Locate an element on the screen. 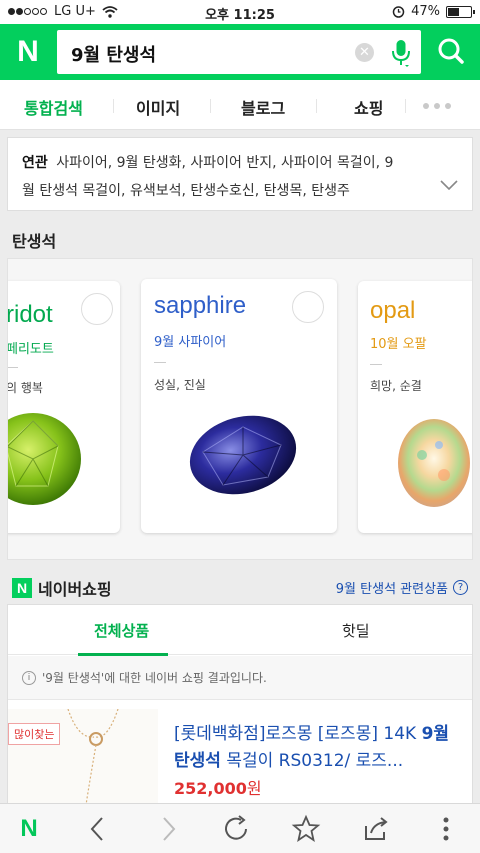  help-icon: ? is located at coordinates (460, 587).